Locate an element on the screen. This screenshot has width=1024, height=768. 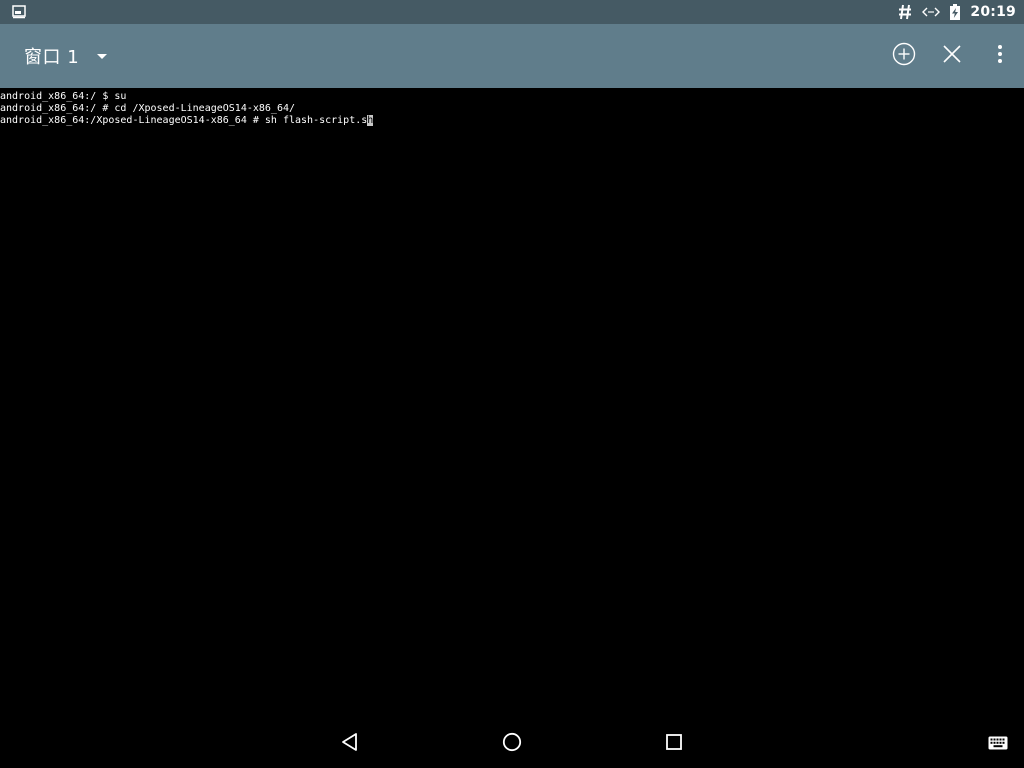
terminal-line: android_x86_64:/ $ su is located at coordinates (63, 96).